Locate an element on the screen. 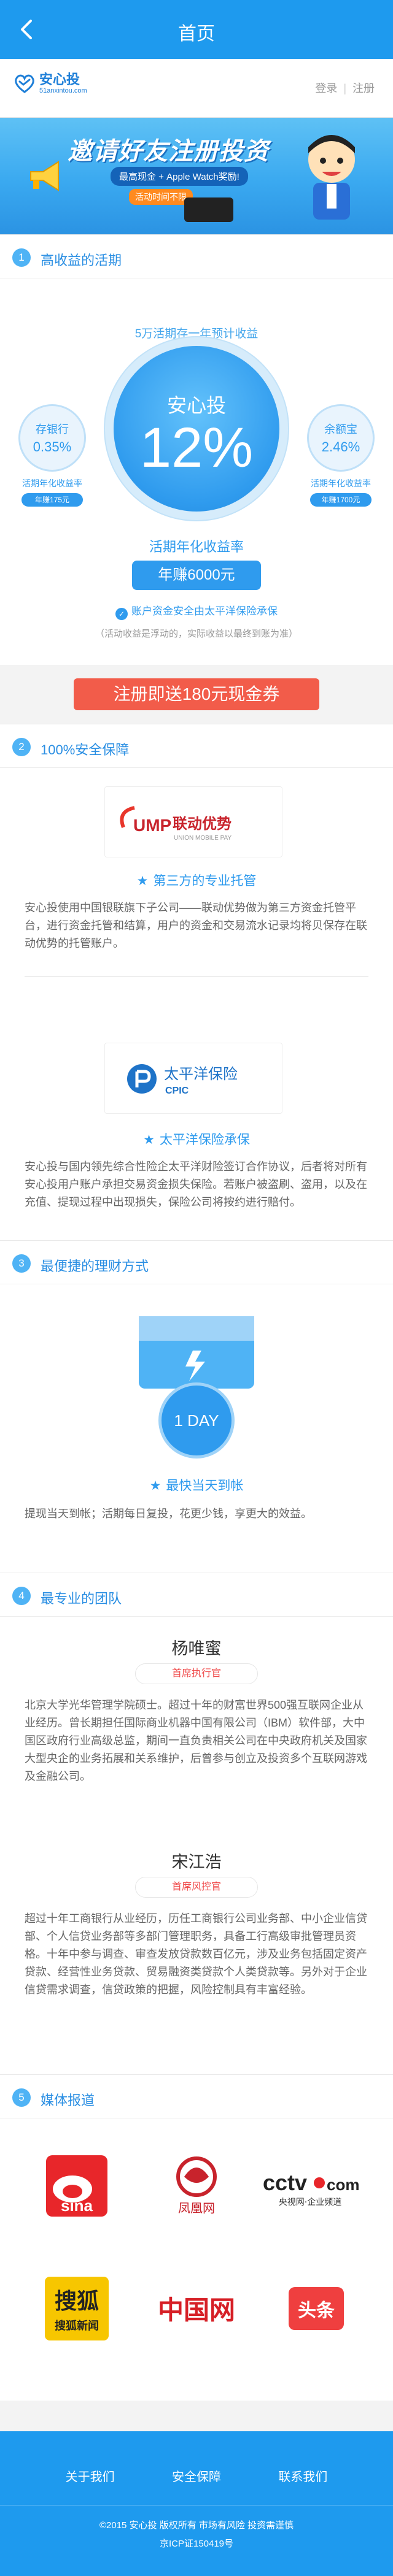 The height and width of the screenshot is (2576, 393). yuebao-name: 余额宝 is located at coordinates (340, 429).